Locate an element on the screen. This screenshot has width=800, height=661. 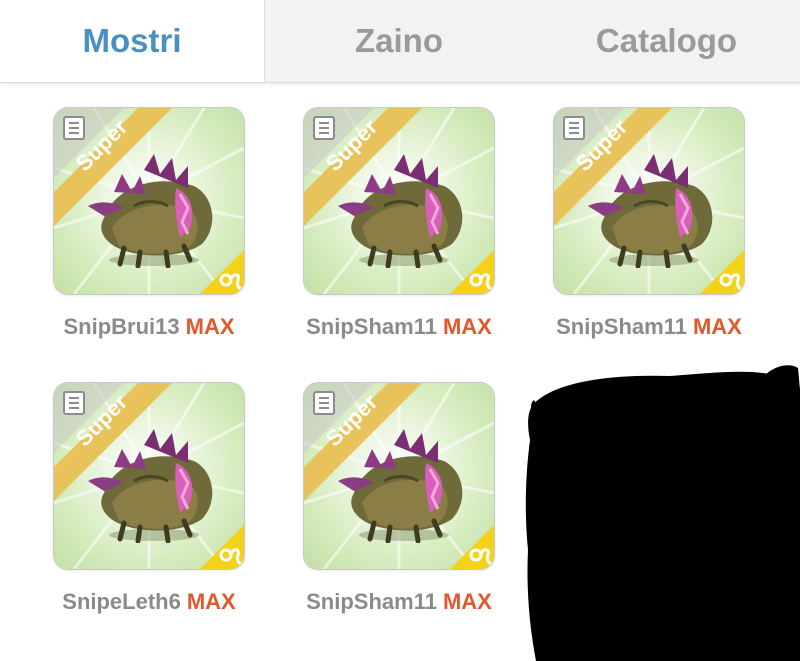
tab-zaino: Zaino is located at coordinates (399, 41).